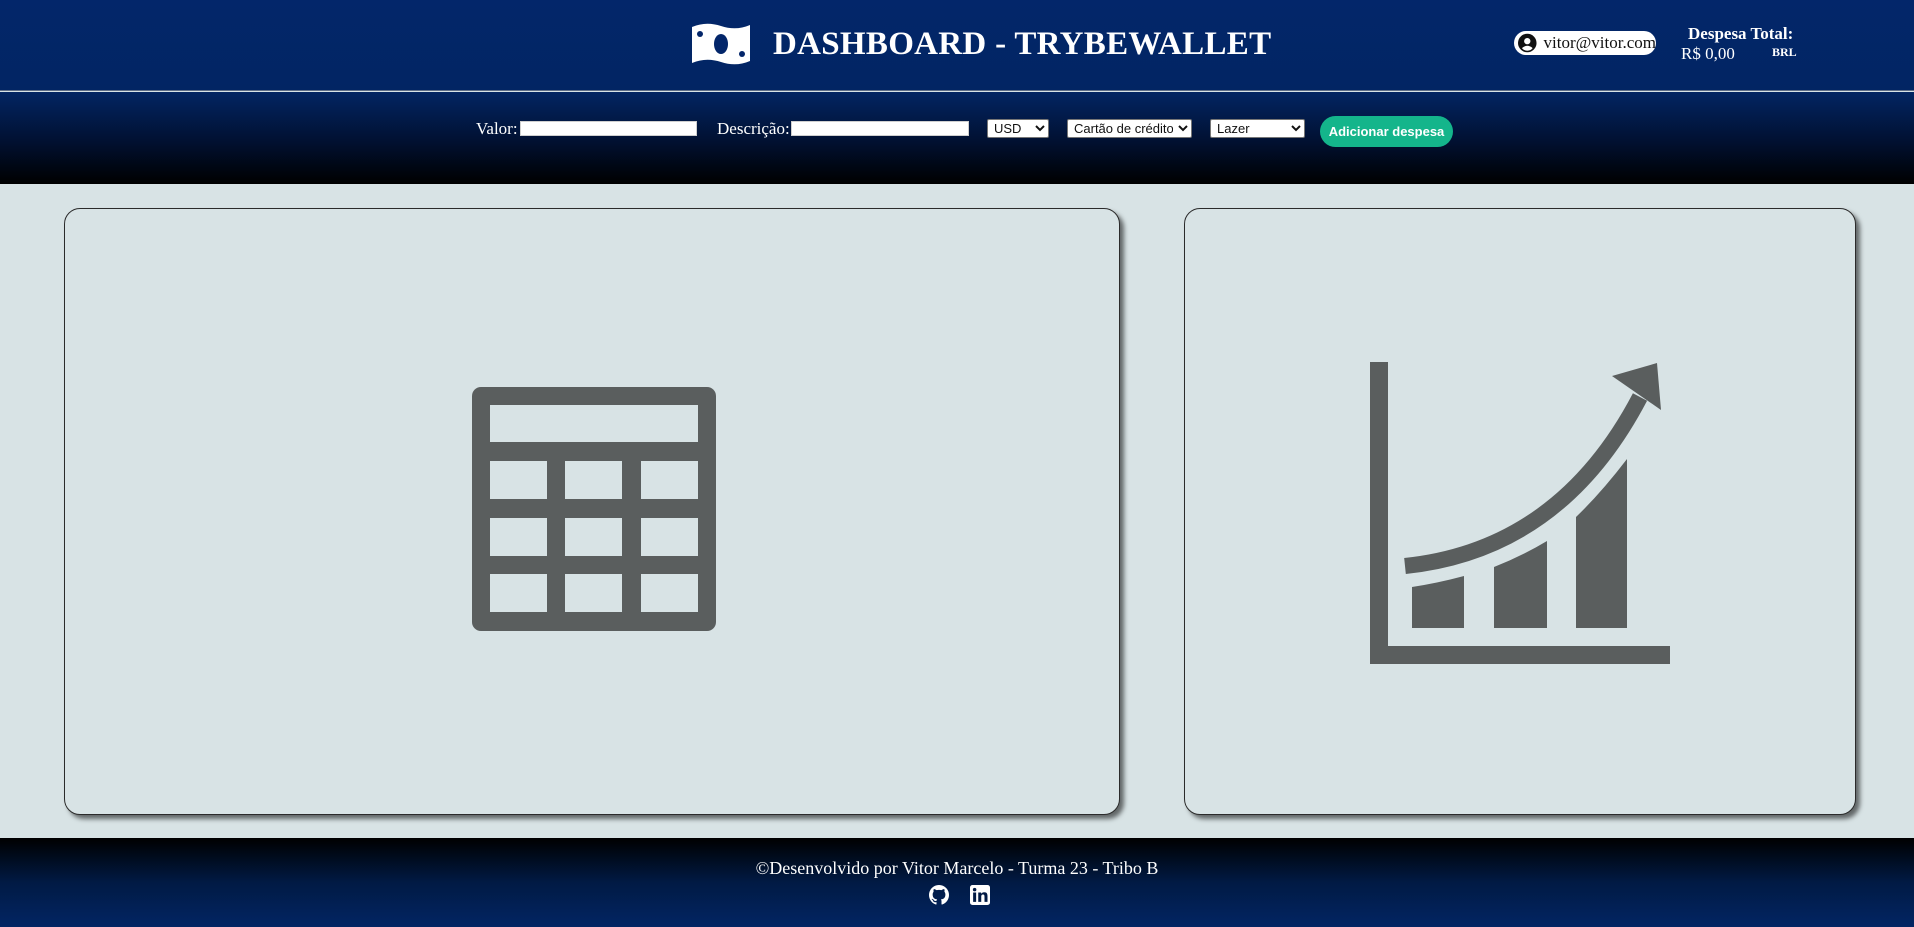 This screenshot has height=927, width=1914. What do you see at coordinates (753, 128) in the screenshot?
I see `description-label: Descrição:` at bounding box center [753, 128].